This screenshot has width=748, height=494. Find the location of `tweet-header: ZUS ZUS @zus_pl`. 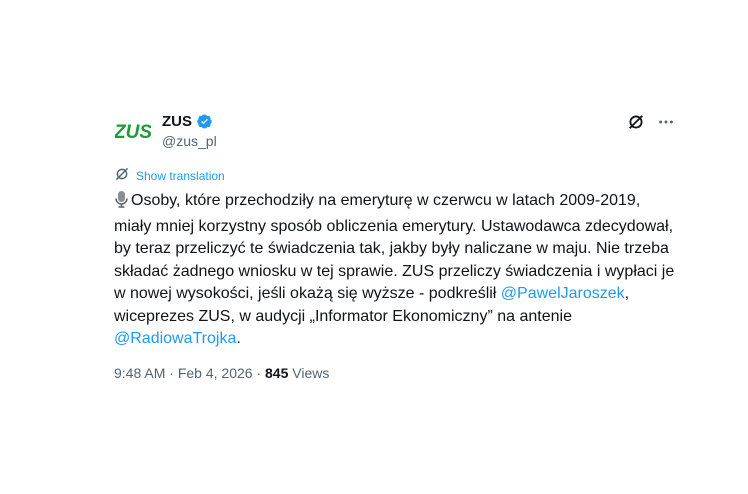

tweet-header: ZUS ZUS @zus_pl is located at coordinates (395, 133).